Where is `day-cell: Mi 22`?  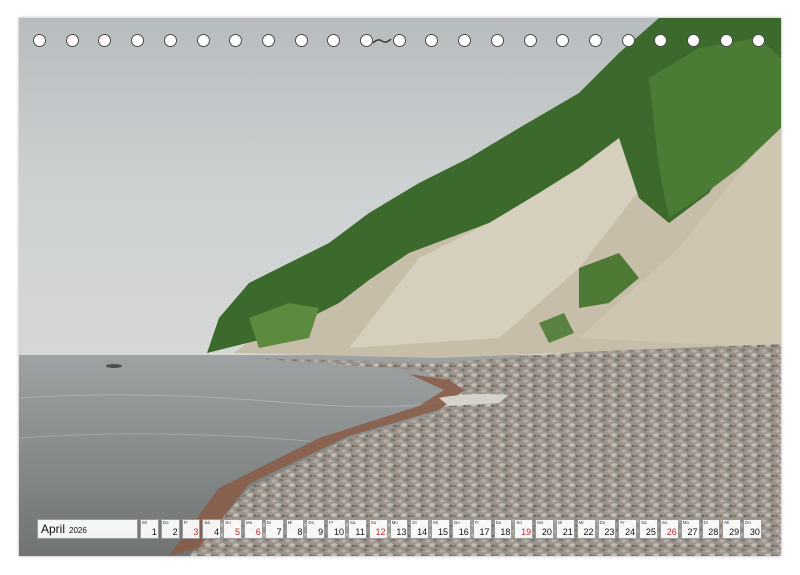 day-cell: Mi 22 is located at coordinates (586, 529).